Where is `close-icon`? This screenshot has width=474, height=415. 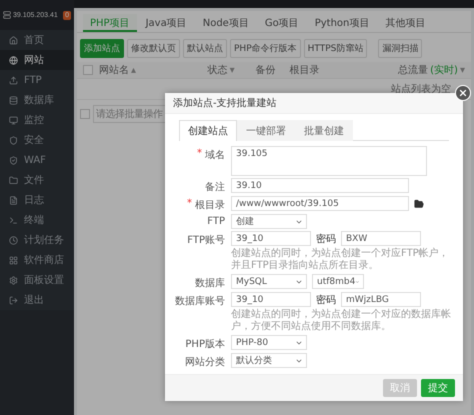
close-icon is located at coordinates (463, 93).